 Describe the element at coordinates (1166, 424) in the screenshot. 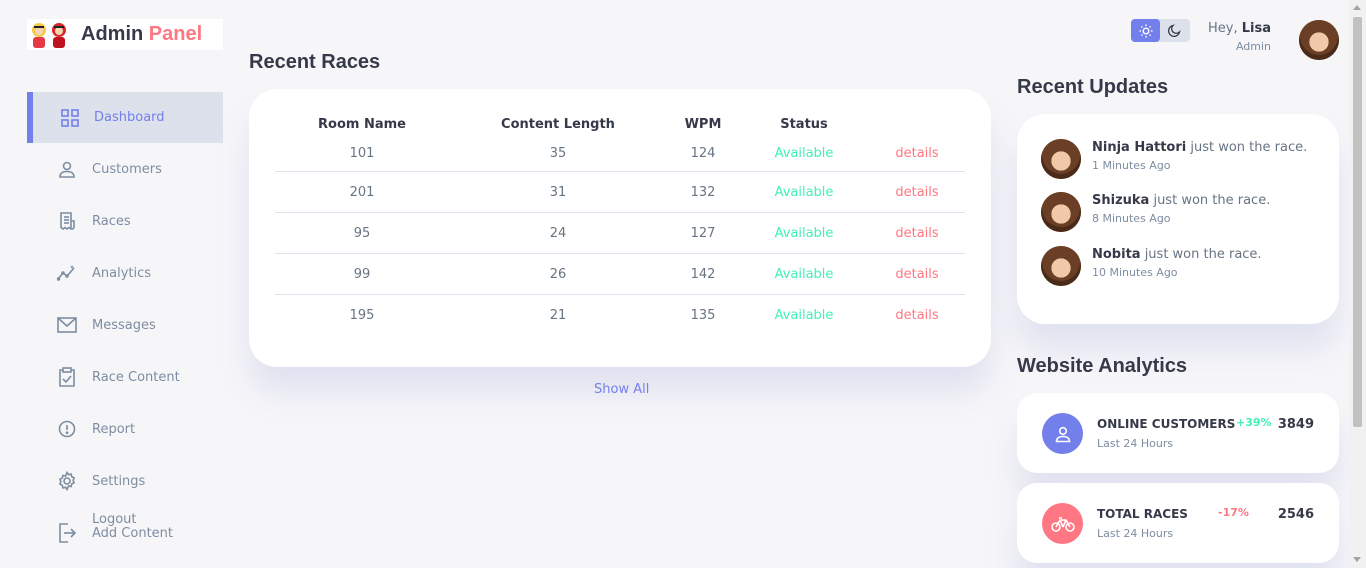

I see `stat-name: ONLINE CUSTOMERS` at that location.